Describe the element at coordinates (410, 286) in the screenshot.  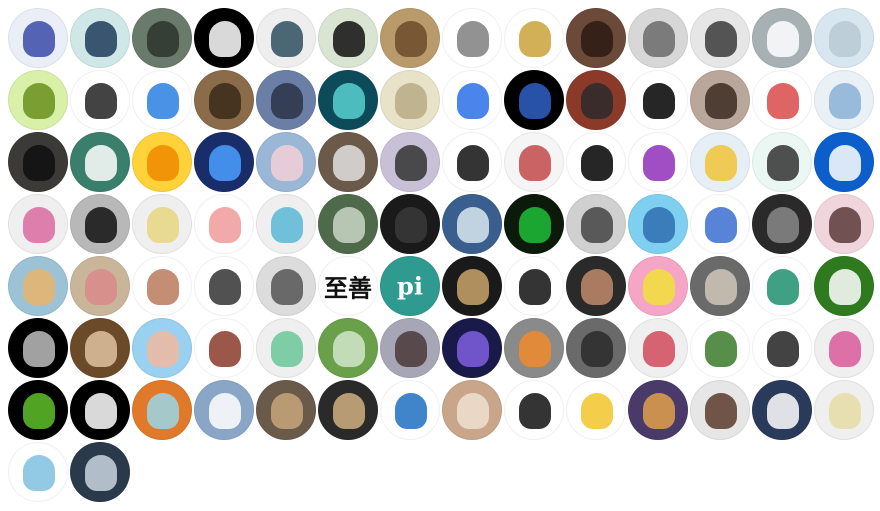
I see `contributor-avatar: pi` at that location.